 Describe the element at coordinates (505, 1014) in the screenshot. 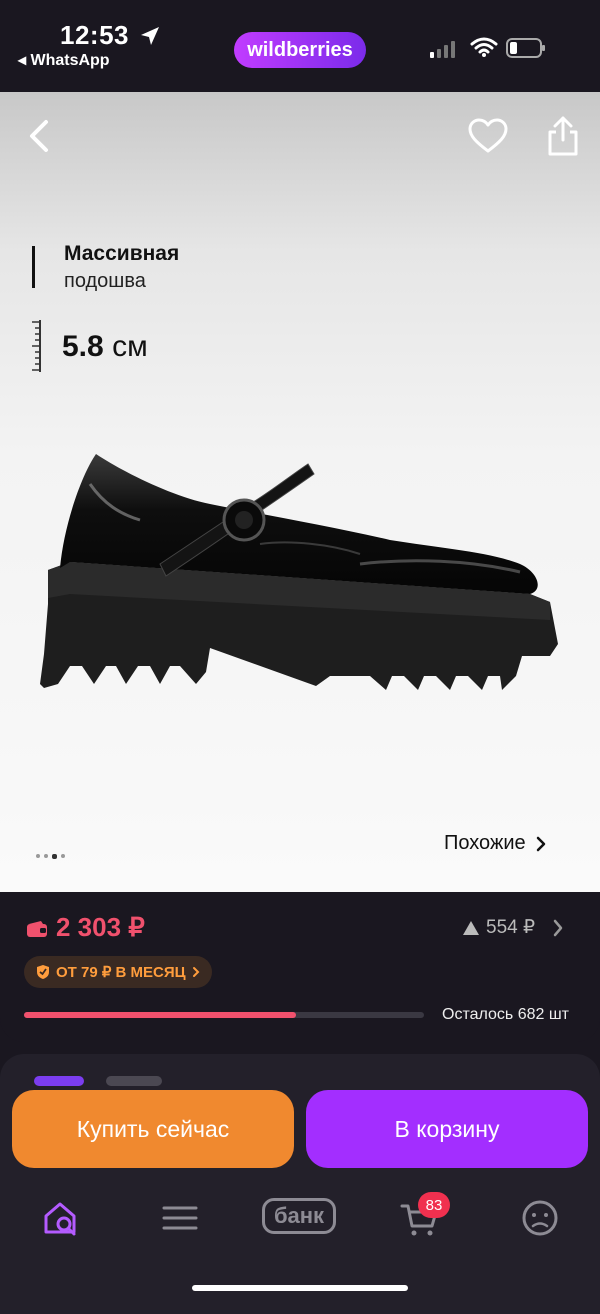

I see `stock-remaining: Осталось 682 шт` at that location.